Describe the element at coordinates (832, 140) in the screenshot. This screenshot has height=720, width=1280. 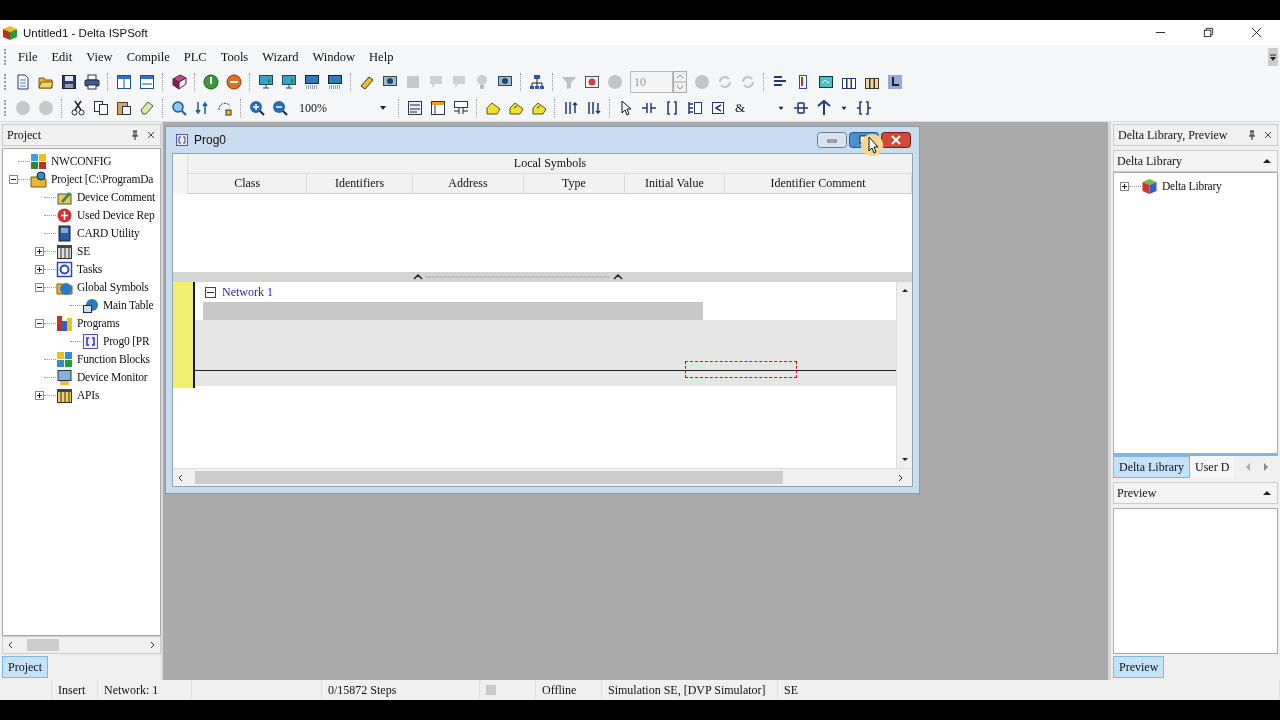
I see `minimize-button` at that location.